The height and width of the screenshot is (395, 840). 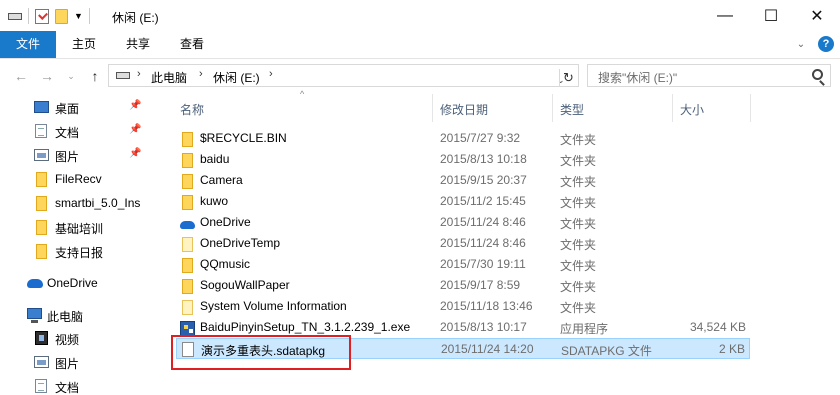 What do you see at coordinates (817, 15) in the screenshot?
I see `close-button: ✕` at bounding box center [817, 15].